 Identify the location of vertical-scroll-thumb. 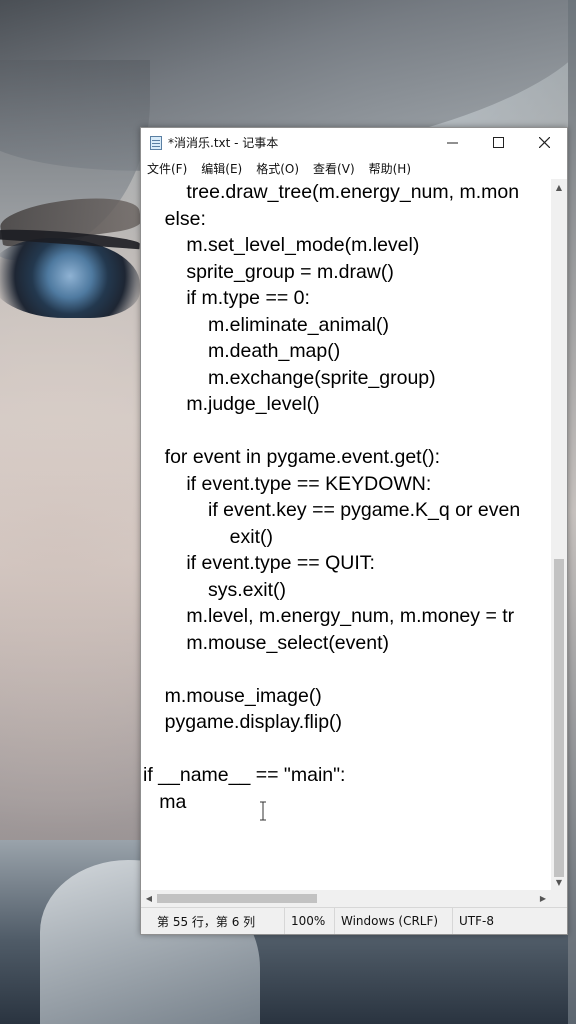
(559, 718).